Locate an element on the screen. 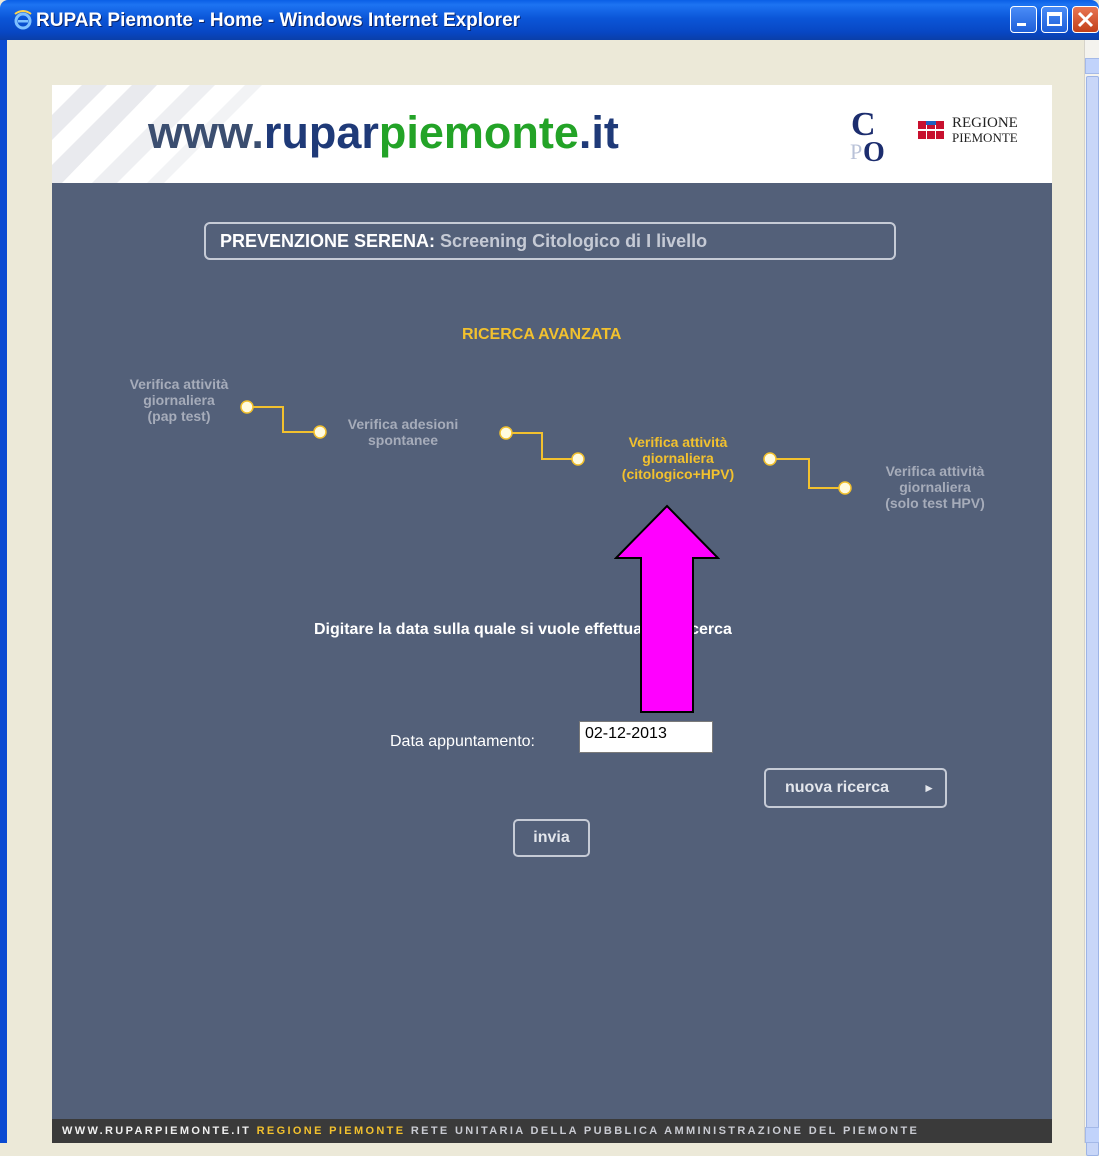 This screenshot has height=1156, width=1099. step-2-start-dot is located at coordinates (506, 433).